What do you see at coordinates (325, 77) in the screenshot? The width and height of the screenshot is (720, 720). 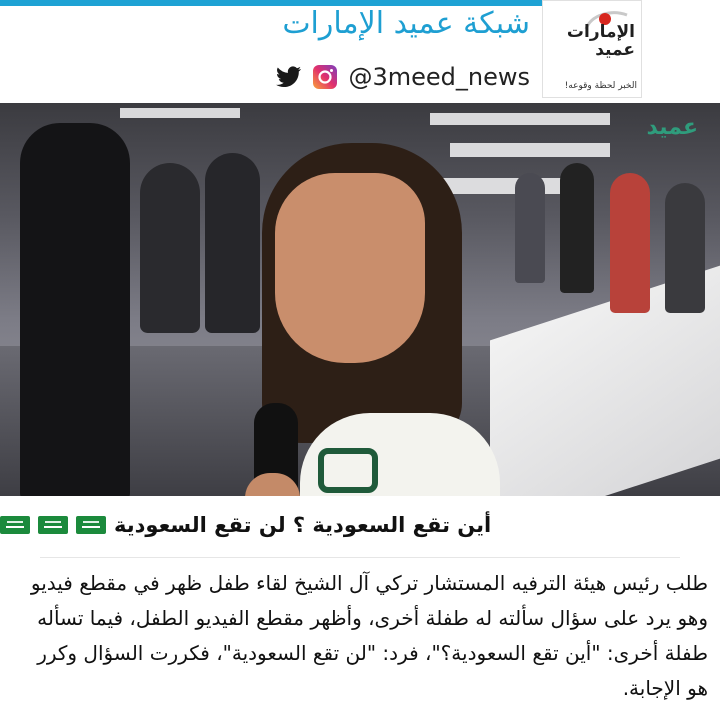 I see `instagram-icon` at bounding box center [325, 77].